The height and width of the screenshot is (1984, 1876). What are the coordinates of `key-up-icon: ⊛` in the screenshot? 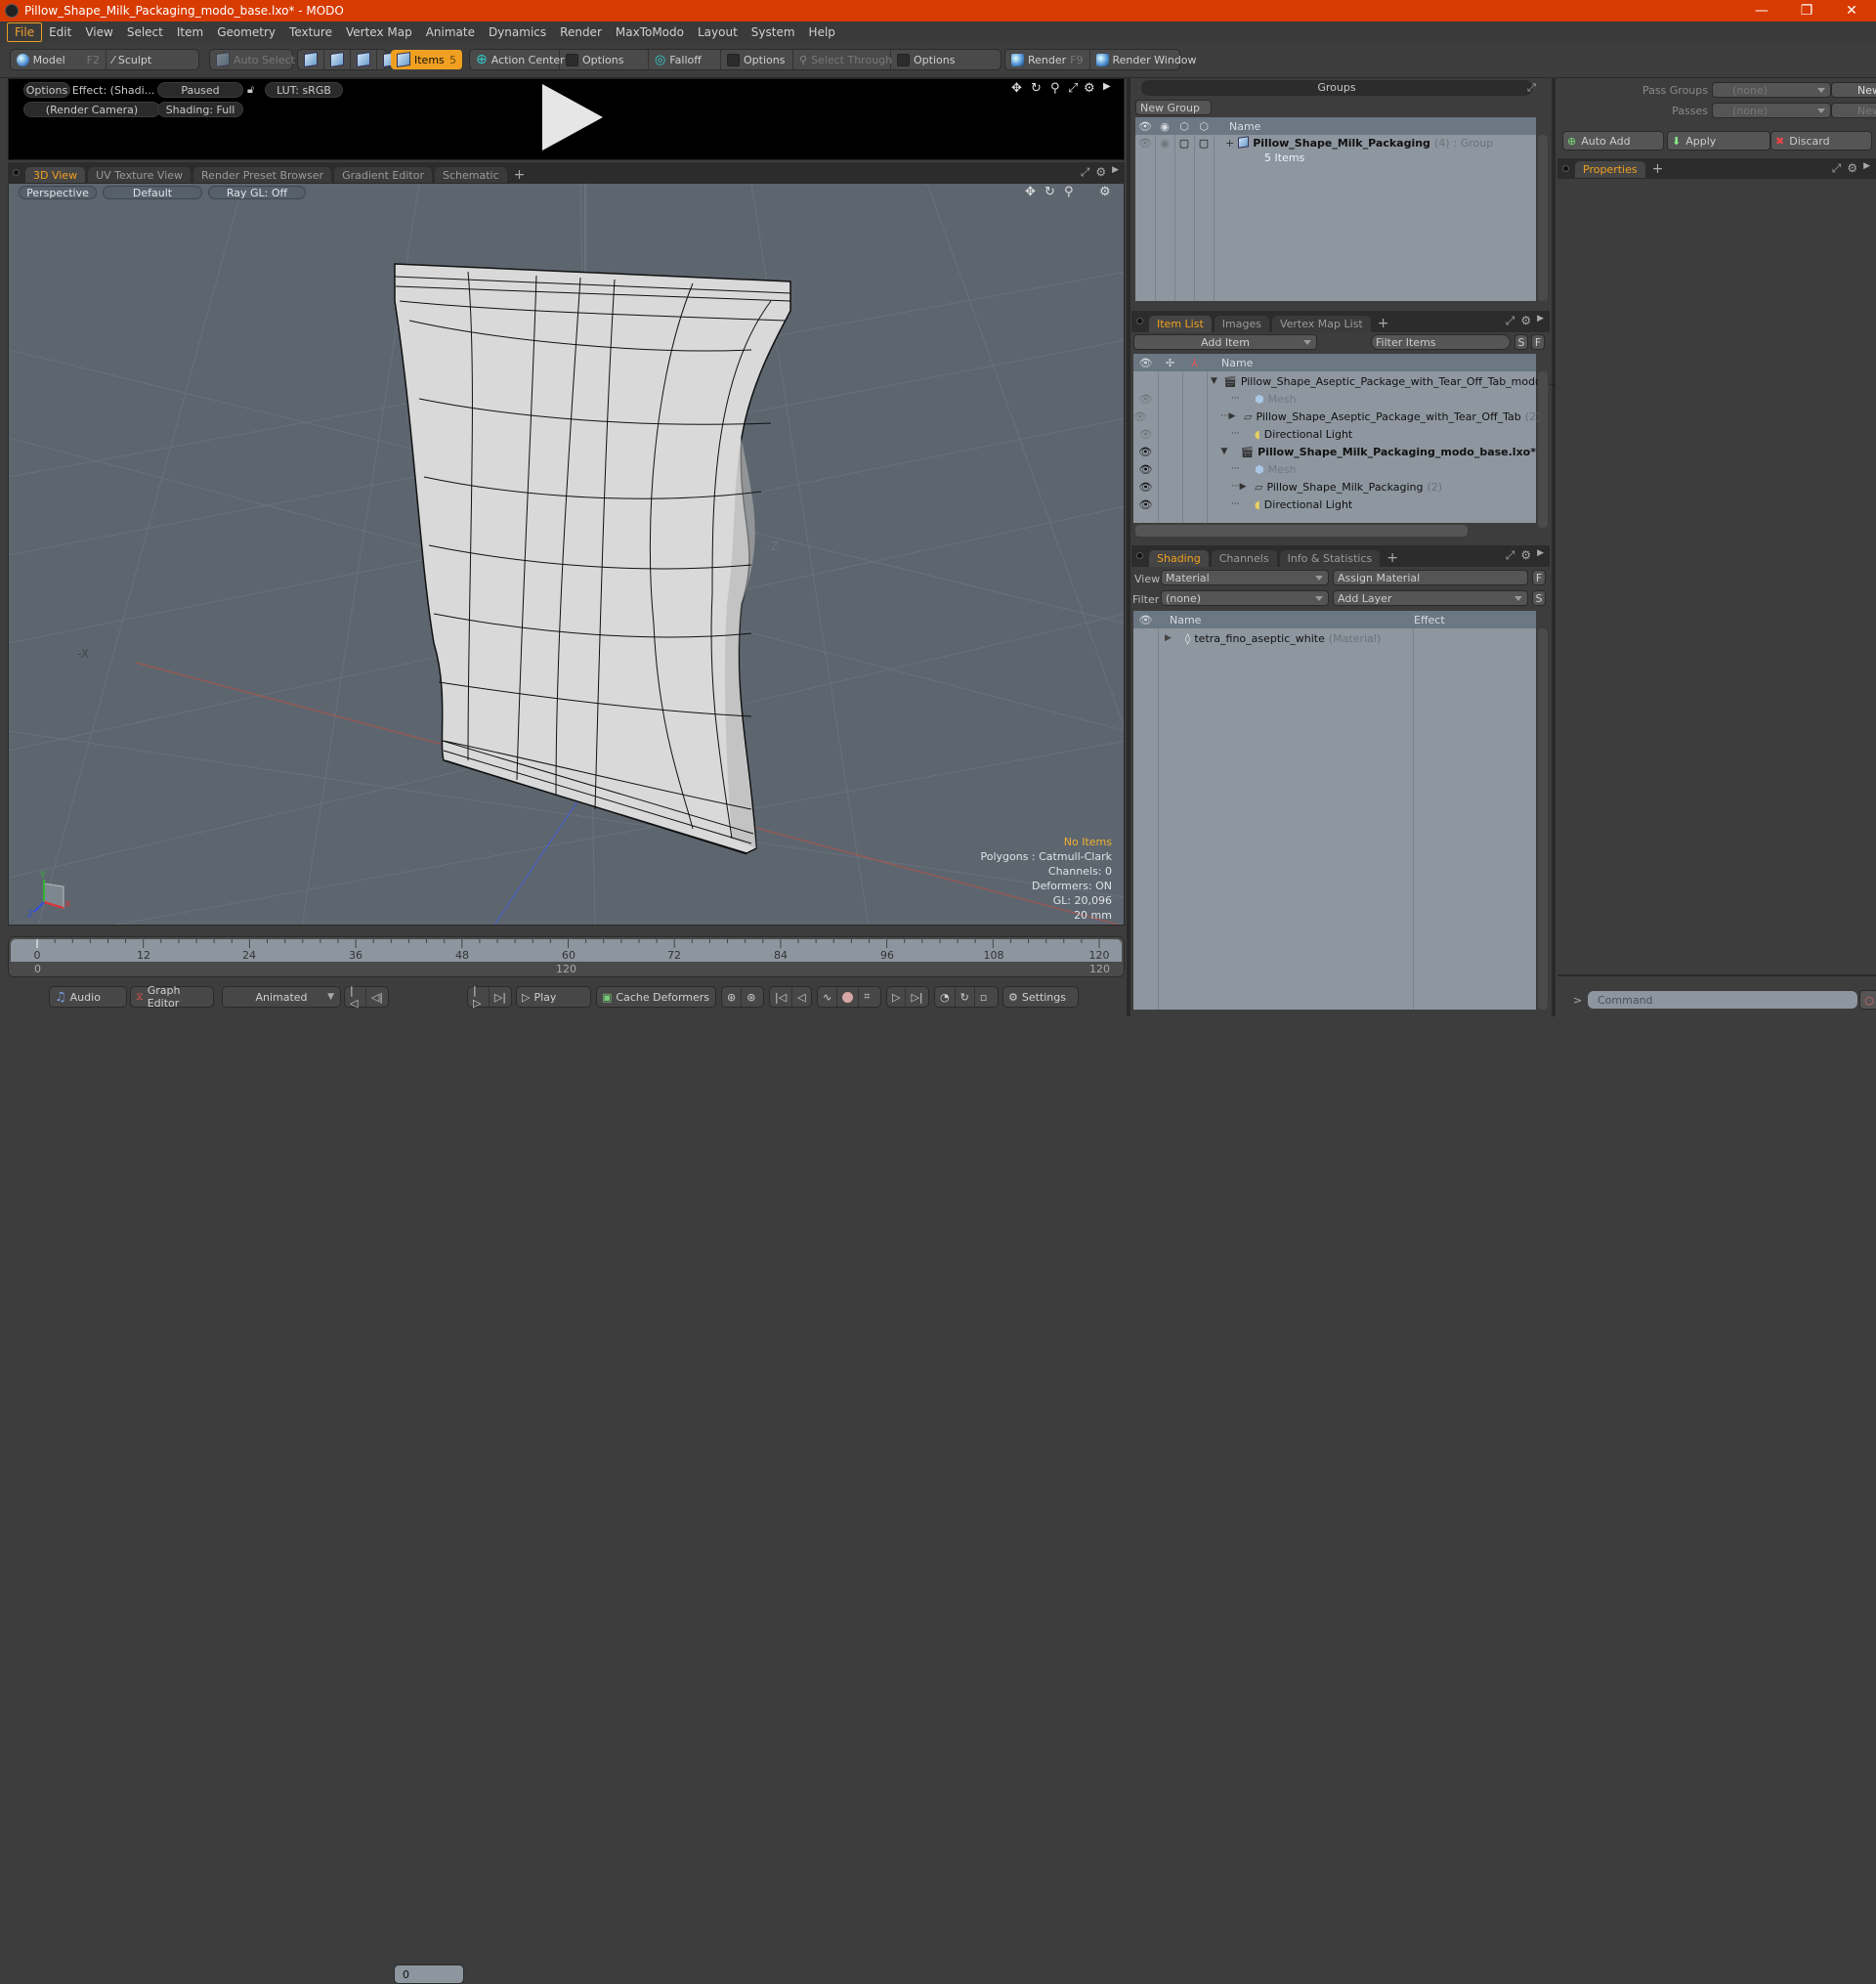 It's located at (732, 997).